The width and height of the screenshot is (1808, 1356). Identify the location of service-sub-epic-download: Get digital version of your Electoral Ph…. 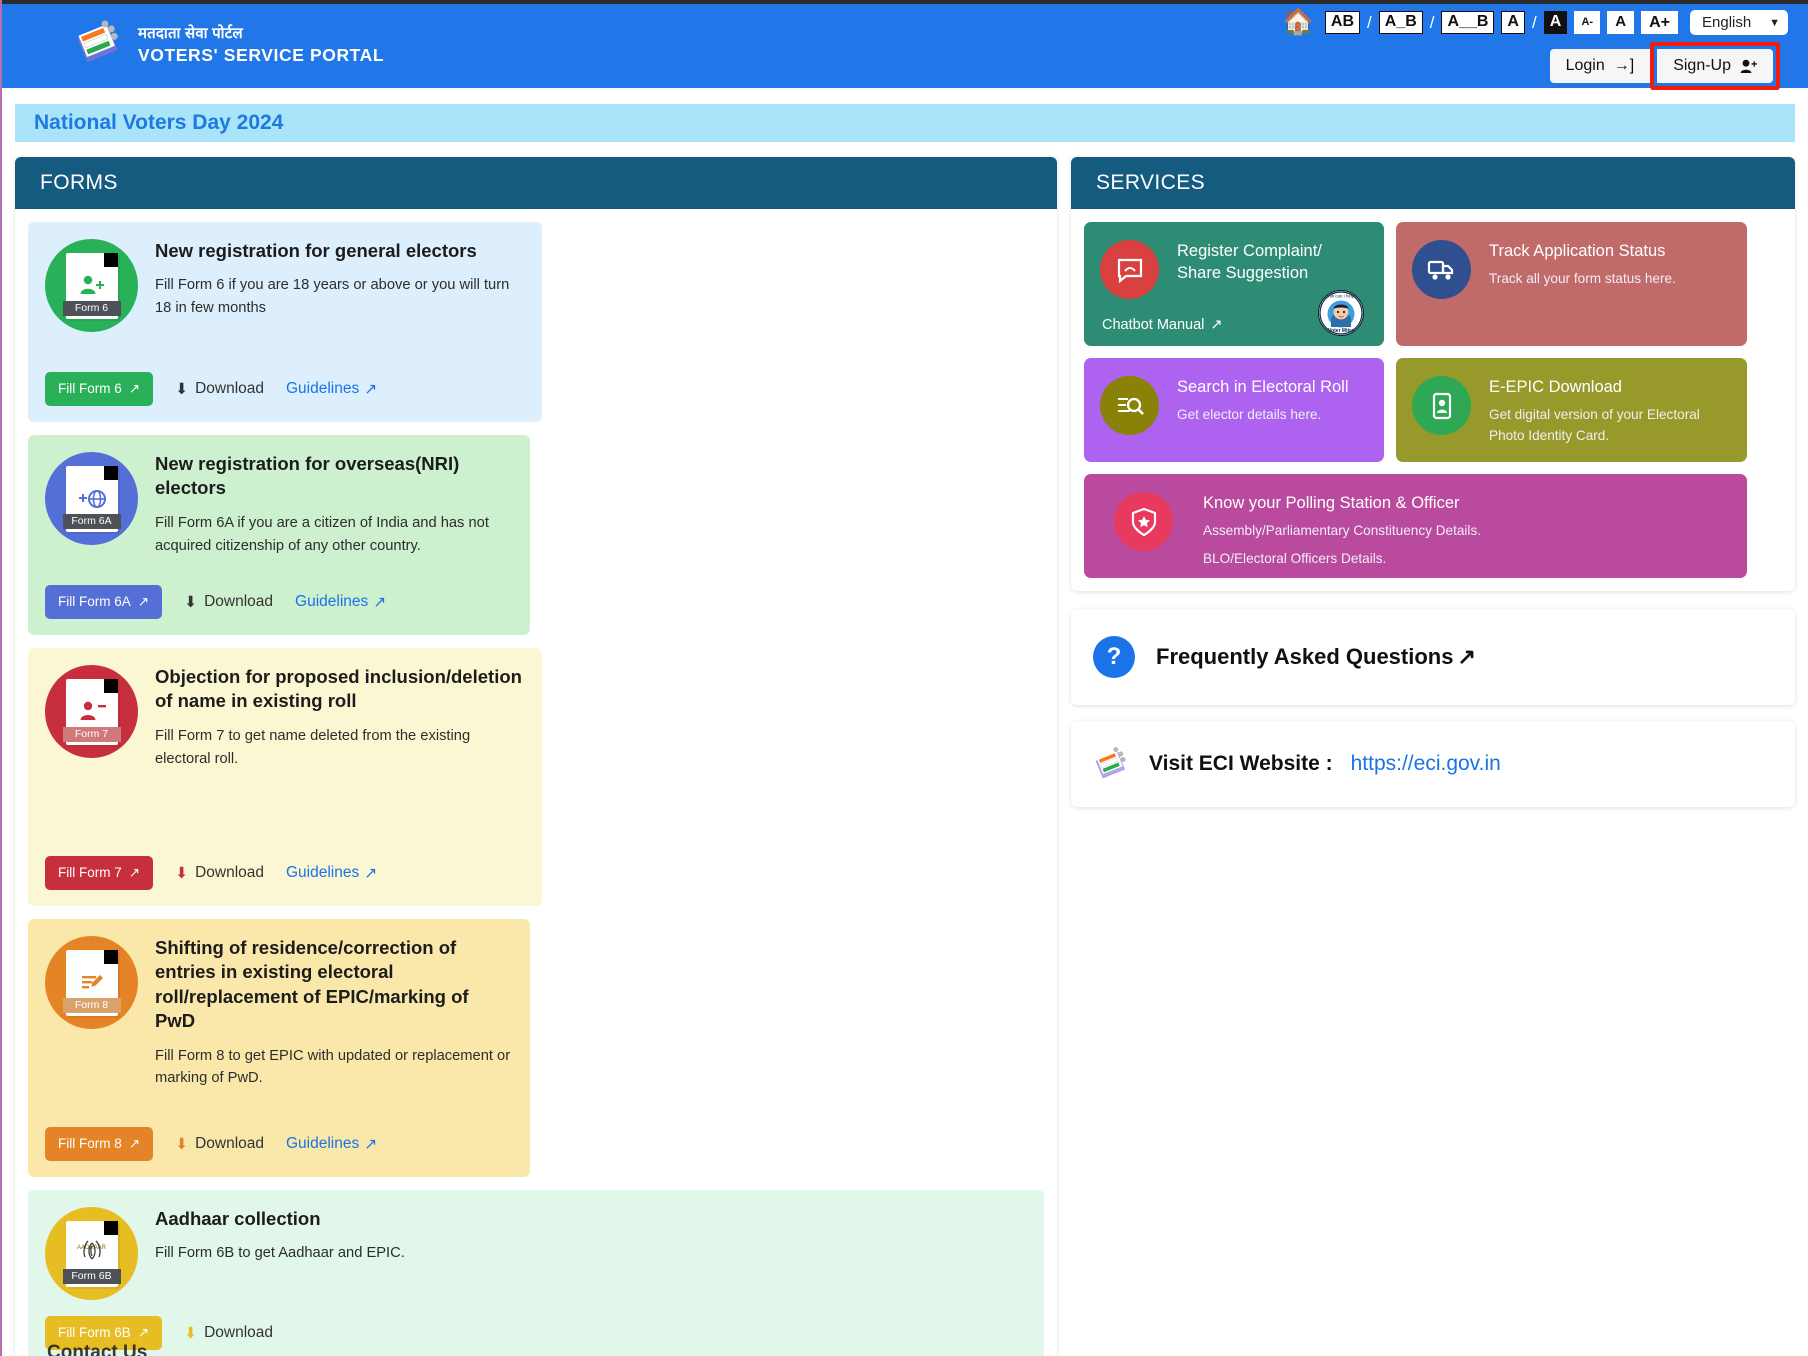
(1594, 425).